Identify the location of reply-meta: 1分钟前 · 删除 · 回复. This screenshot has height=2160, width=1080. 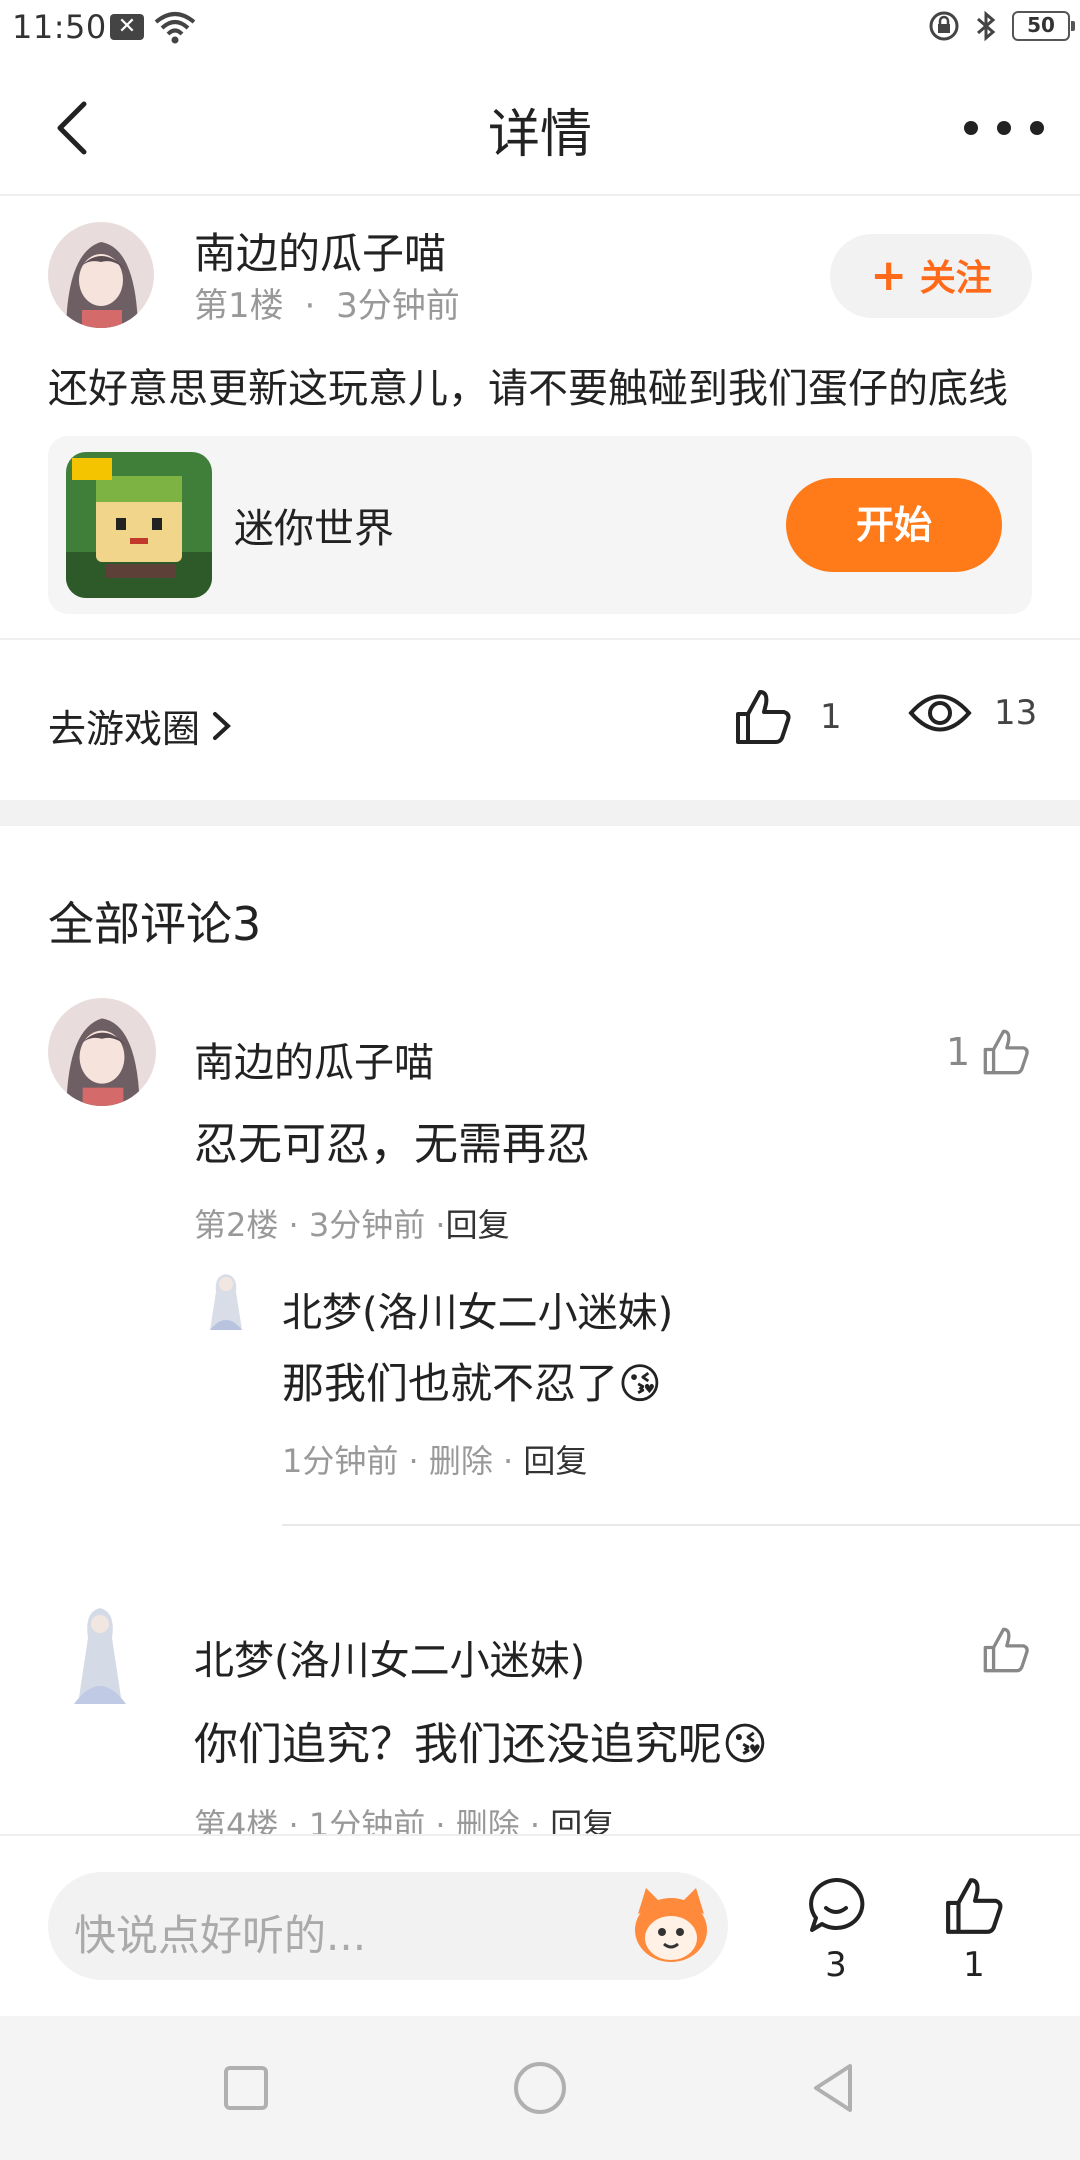
(434, 1459).